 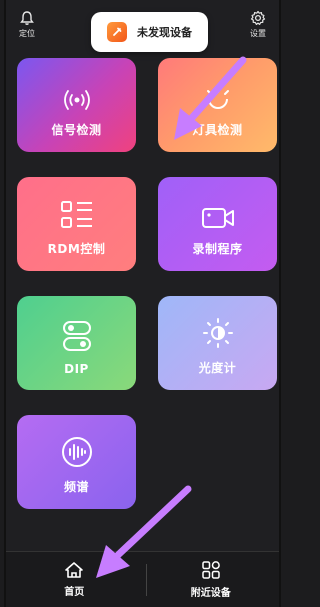 What do you see at coordinates (211, 579) in the screenshot?
I see `nav-nearby-devices: 附近设备` at bounding box center [211, 579].